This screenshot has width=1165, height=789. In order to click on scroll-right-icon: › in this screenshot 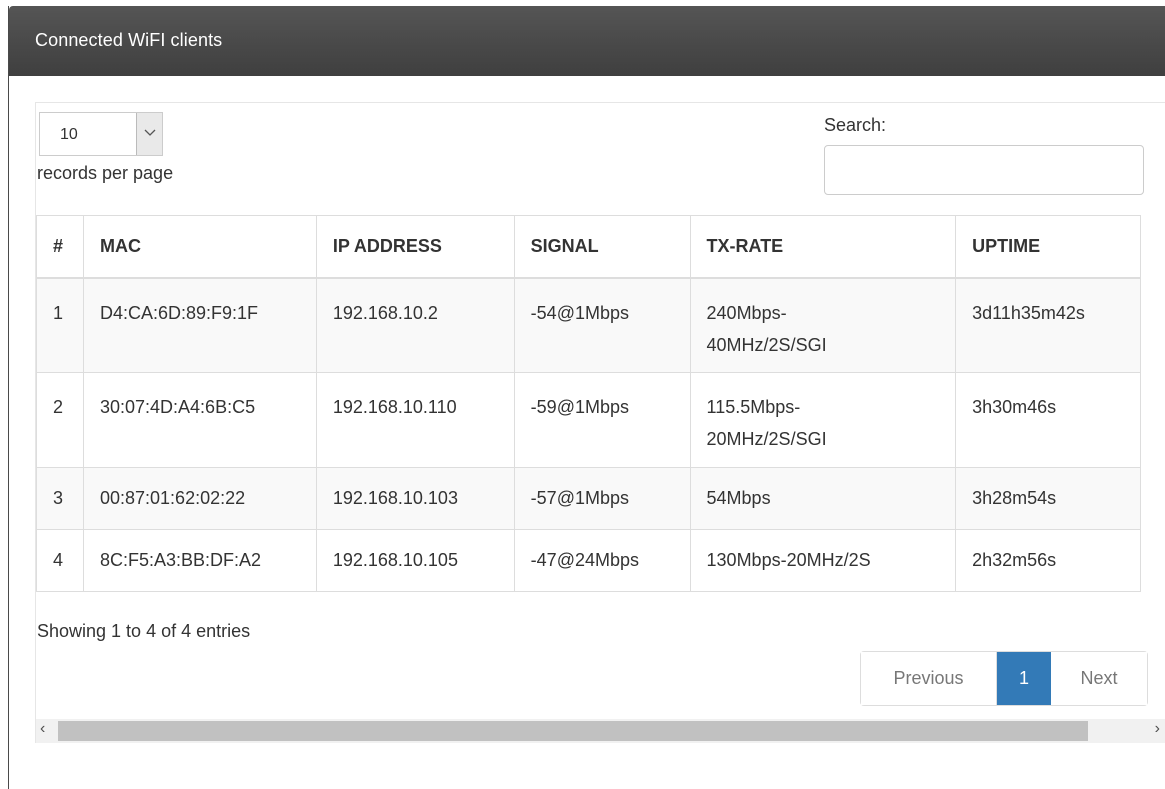, I will do `click(1157, 729)`.